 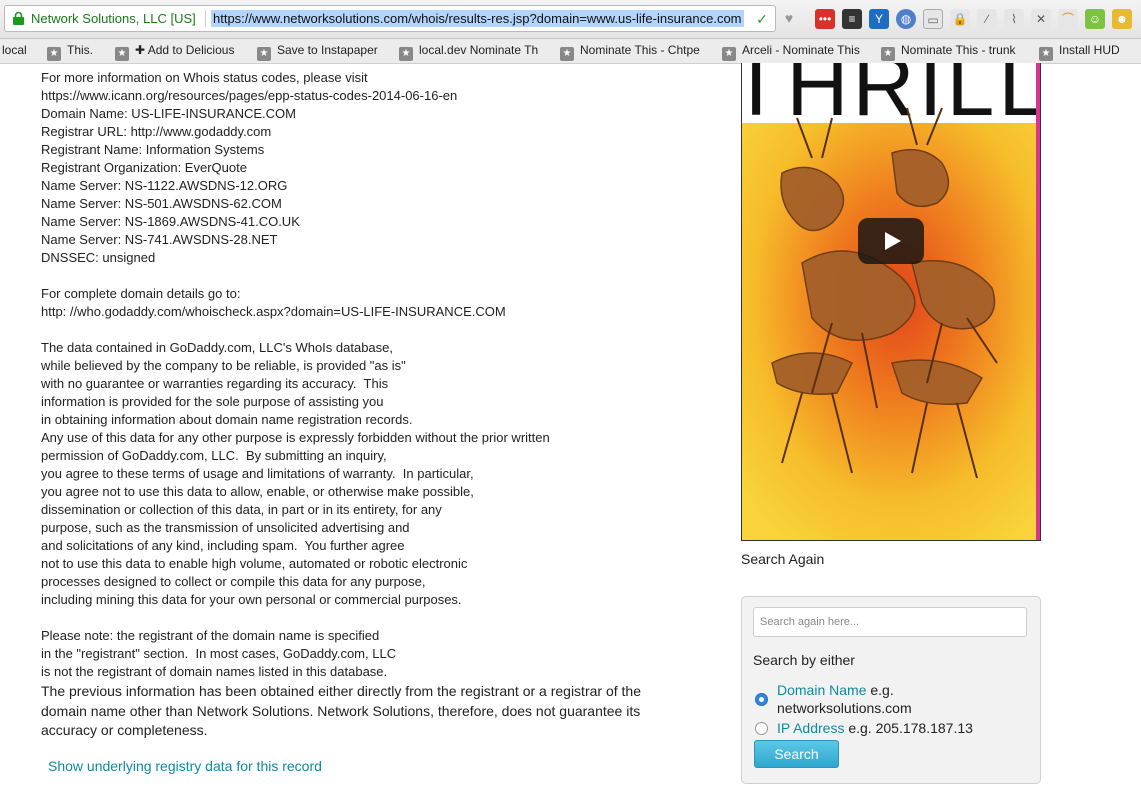 What do you see at coordinates (960, 19) in the screenshot?
I see `extension-lock-icon: 🔒` at bounding box center [960, 19].